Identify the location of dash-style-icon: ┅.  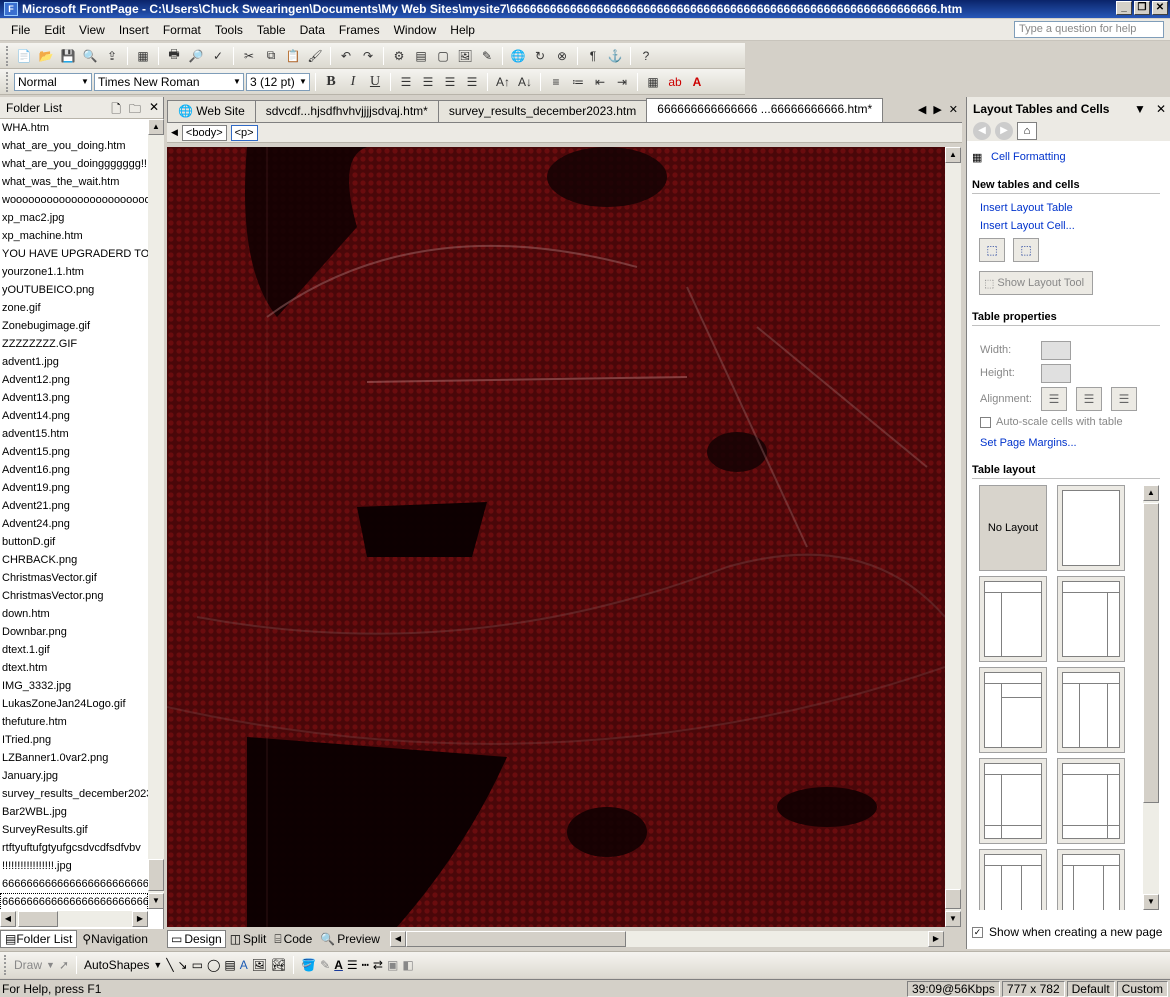
(365, 965).